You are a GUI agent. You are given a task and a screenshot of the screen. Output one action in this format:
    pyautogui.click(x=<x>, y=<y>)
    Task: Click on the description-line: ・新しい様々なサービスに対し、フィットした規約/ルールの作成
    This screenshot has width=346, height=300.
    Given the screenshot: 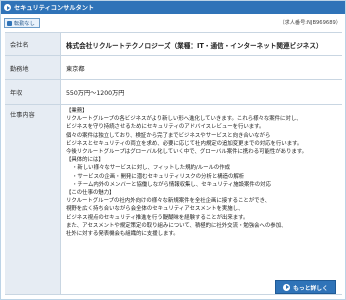 What is the action you would take?
    pyautogui.click(x=151, y=168)
    